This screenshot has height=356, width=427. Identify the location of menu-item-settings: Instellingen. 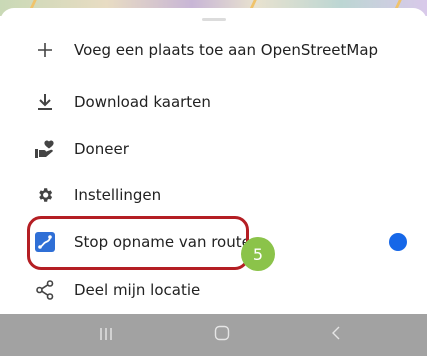
(213, 195).